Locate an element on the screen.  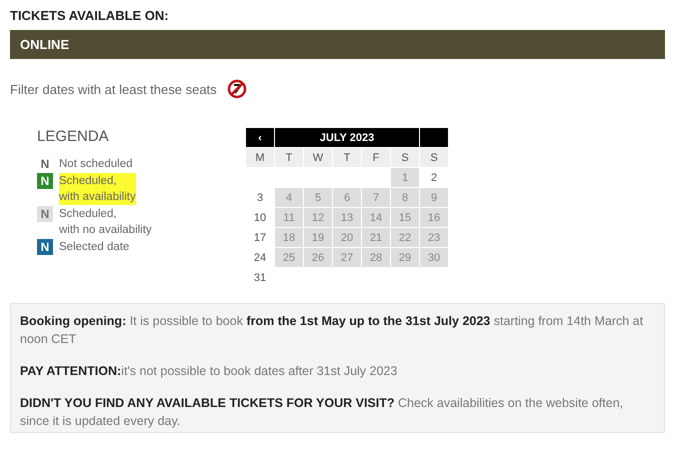
calendar-day: 12 is located at coordinates (318, 217).